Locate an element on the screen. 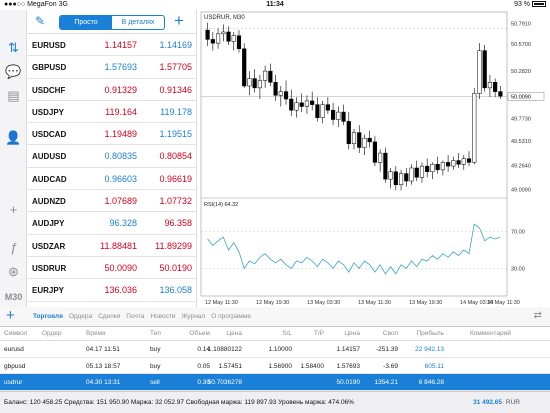 The width and height of the screenshot is (550, 413). column-header: T/P is located at coordinates (304, 333).